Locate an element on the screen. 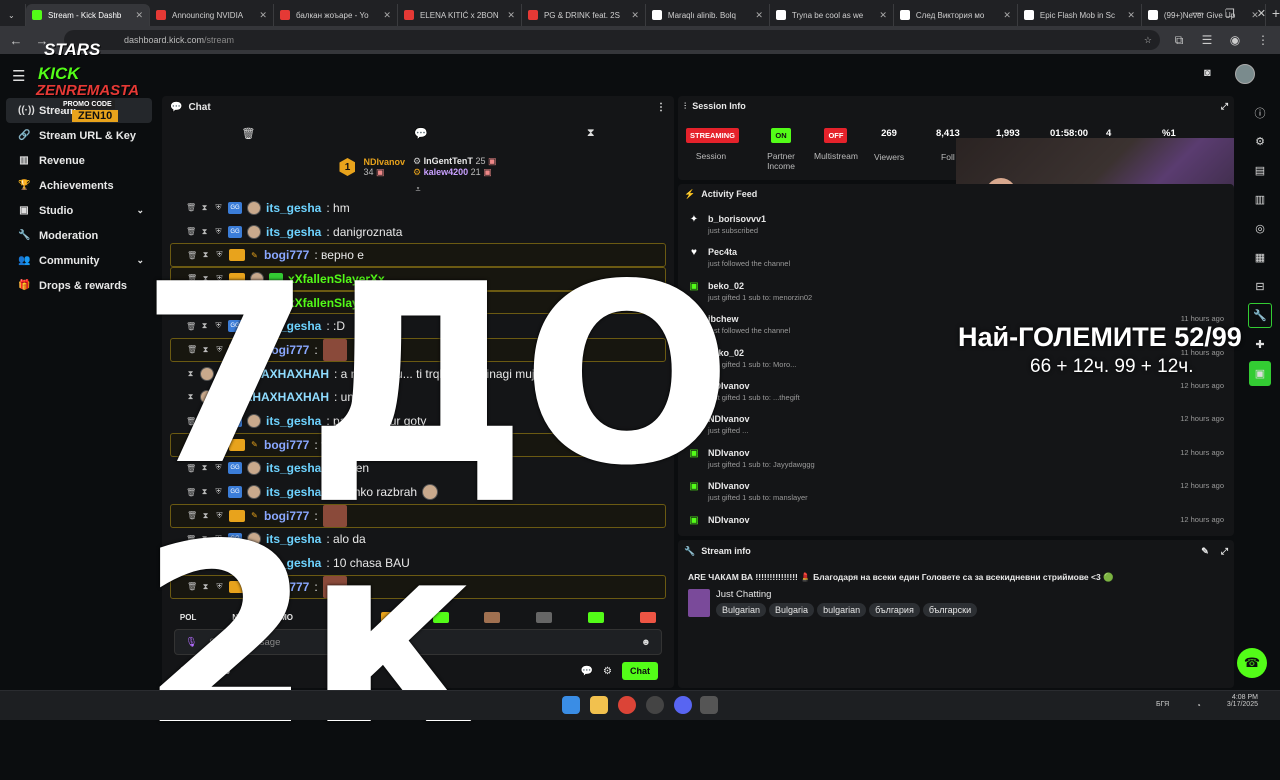 The width and height of the screenshot is (1280, 780). browser-tab: Announcing NVIDIA ✕ is located at coordinates (212, 15).